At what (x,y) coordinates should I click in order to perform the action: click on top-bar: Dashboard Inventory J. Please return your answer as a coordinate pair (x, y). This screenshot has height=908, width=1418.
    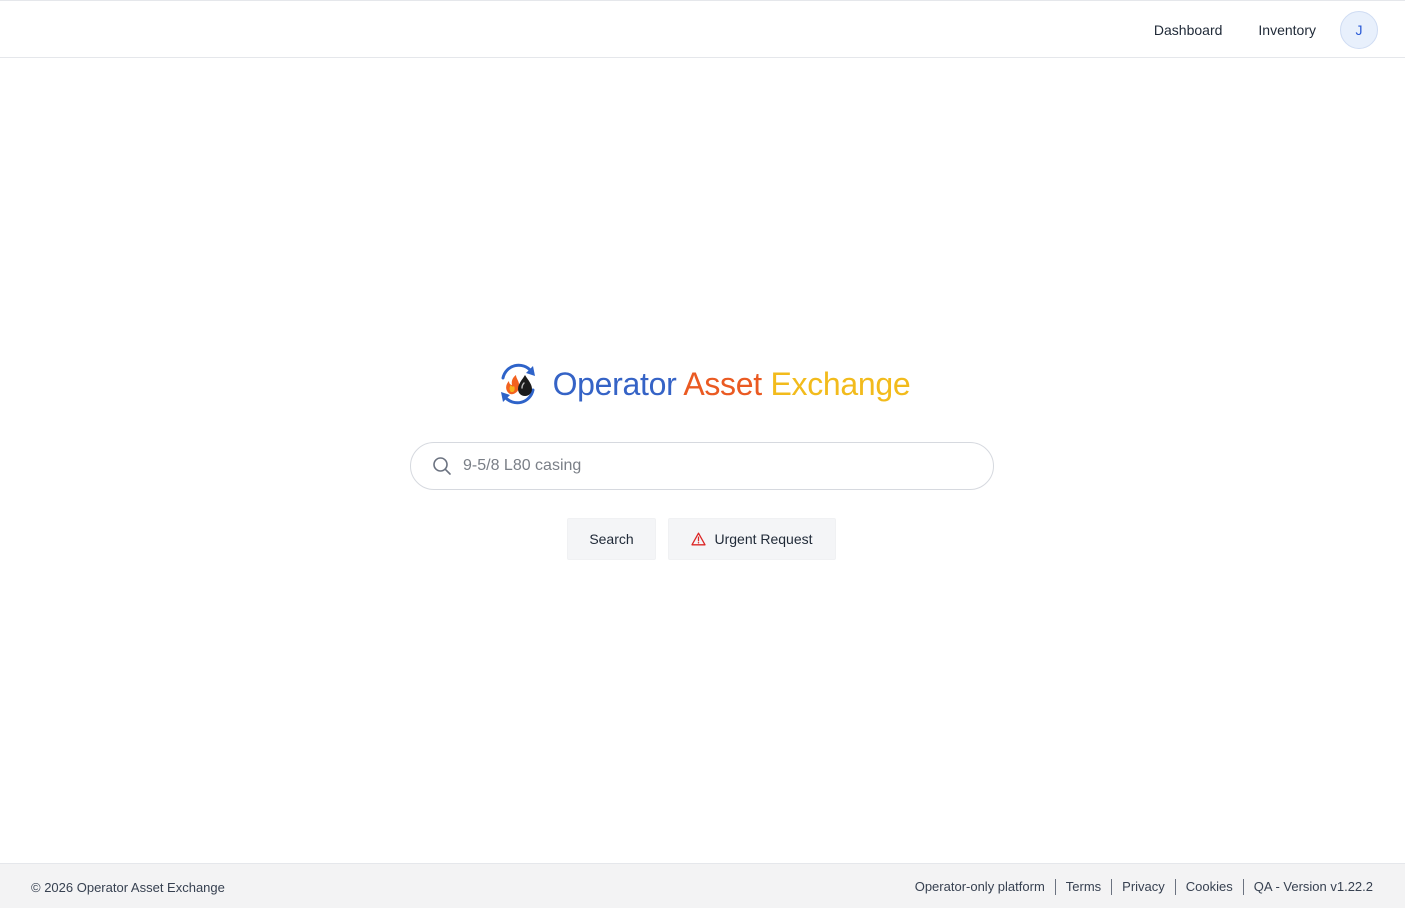
    Looking at the image, I should click on (702, 29).